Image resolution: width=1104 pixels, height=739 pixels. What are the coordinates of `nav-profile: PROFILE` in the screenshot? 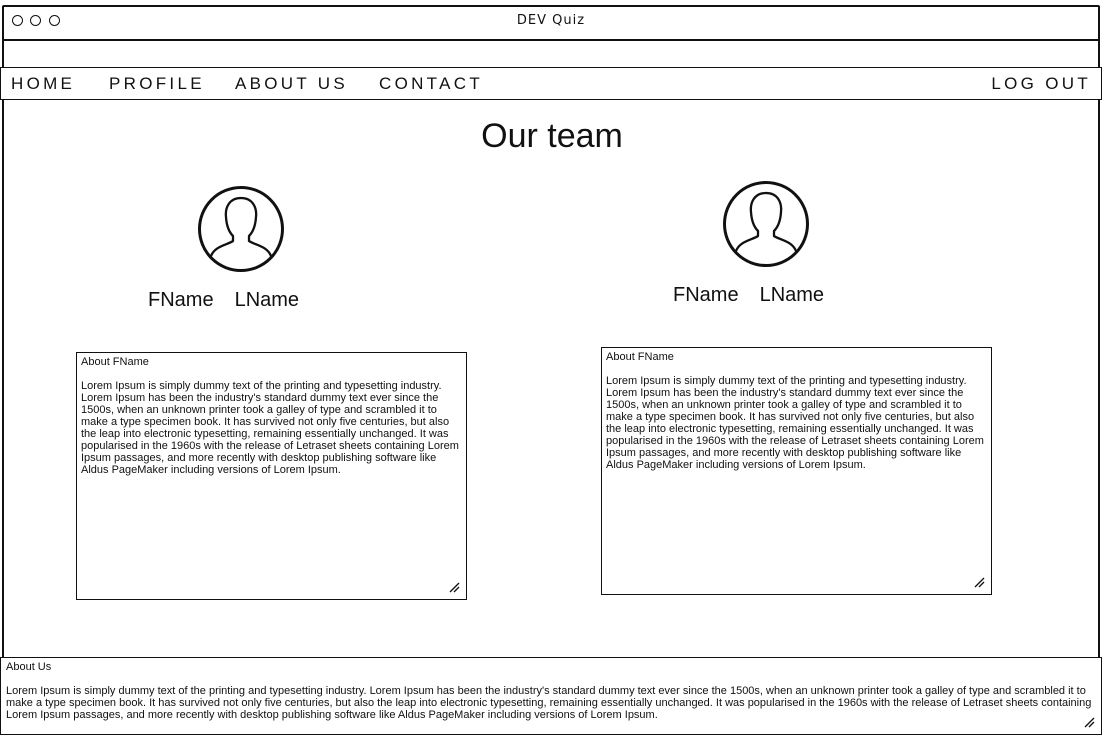 It's located at (157, 84).